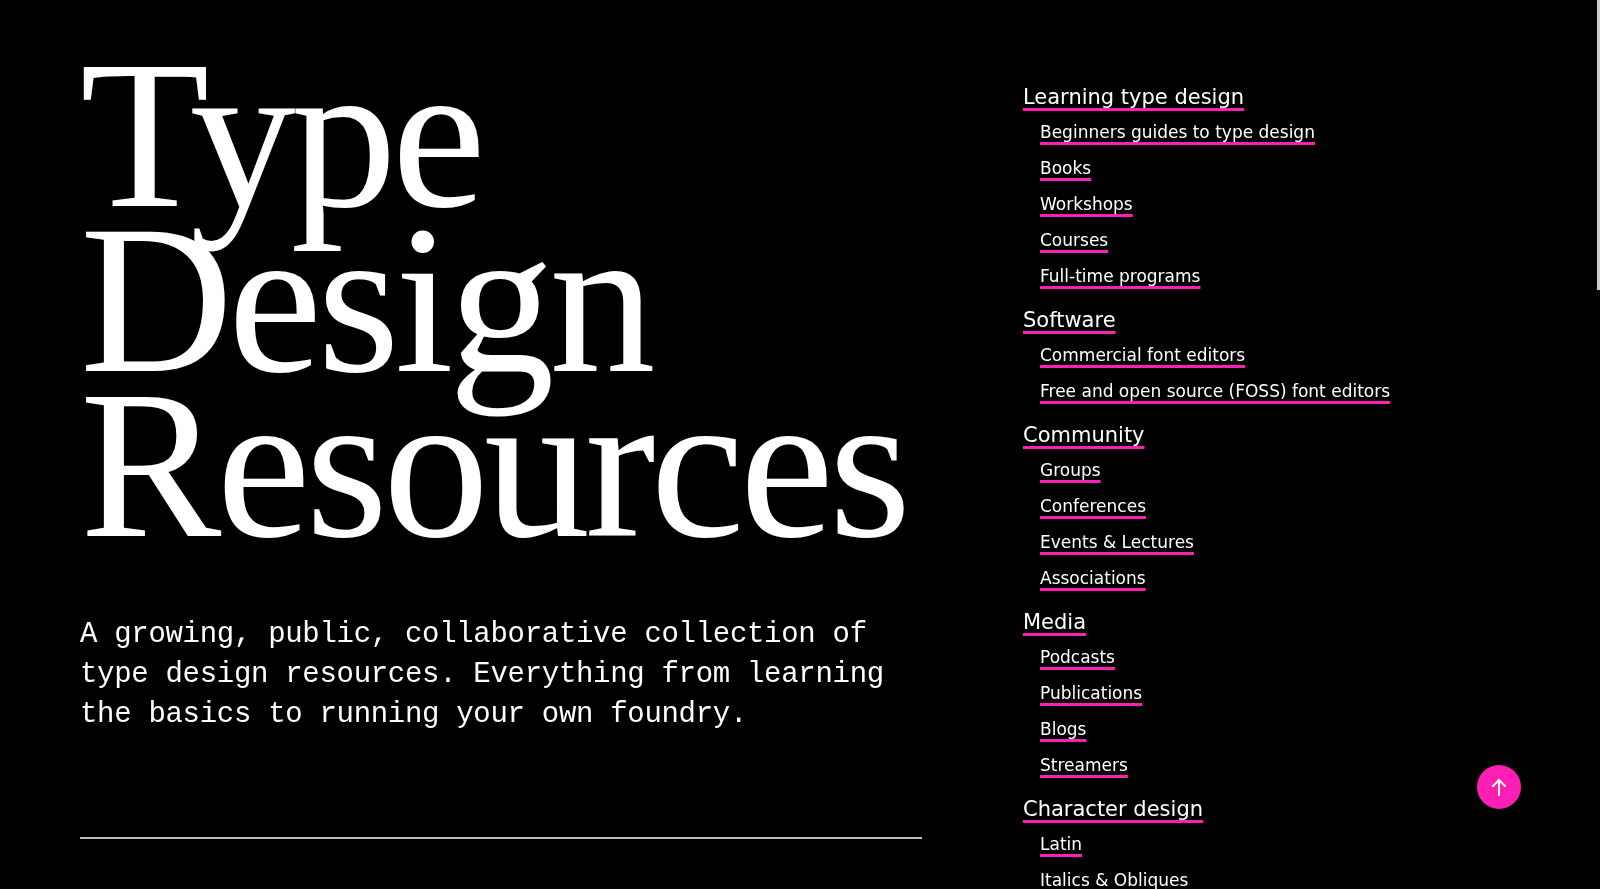 The image size is (1600, 889). What do you see at coordinates (1113, 809) in the screenshot?
I see `section-link: Character design` at bounding box center [1113, 809].